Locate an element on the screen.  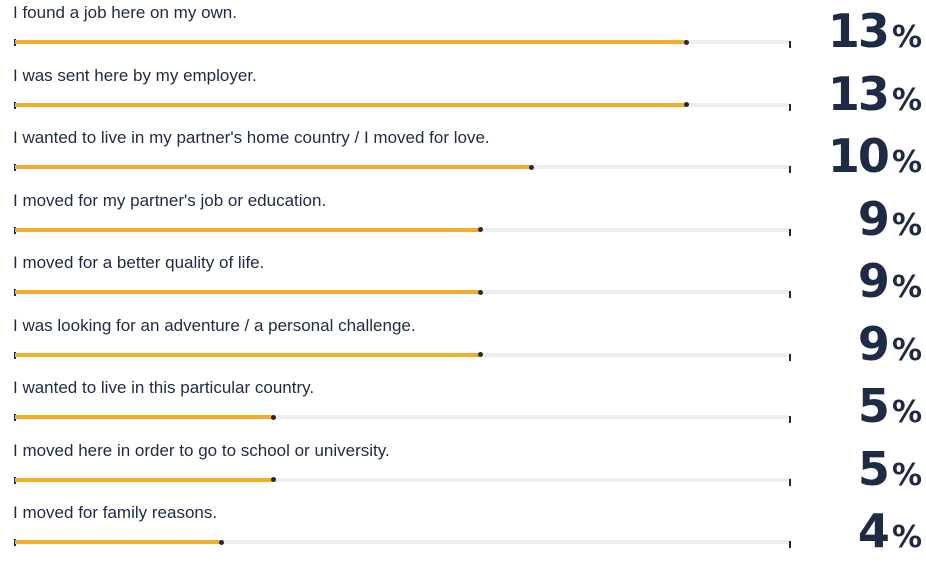
value-number: 4 is located at coordinates (873, 531).